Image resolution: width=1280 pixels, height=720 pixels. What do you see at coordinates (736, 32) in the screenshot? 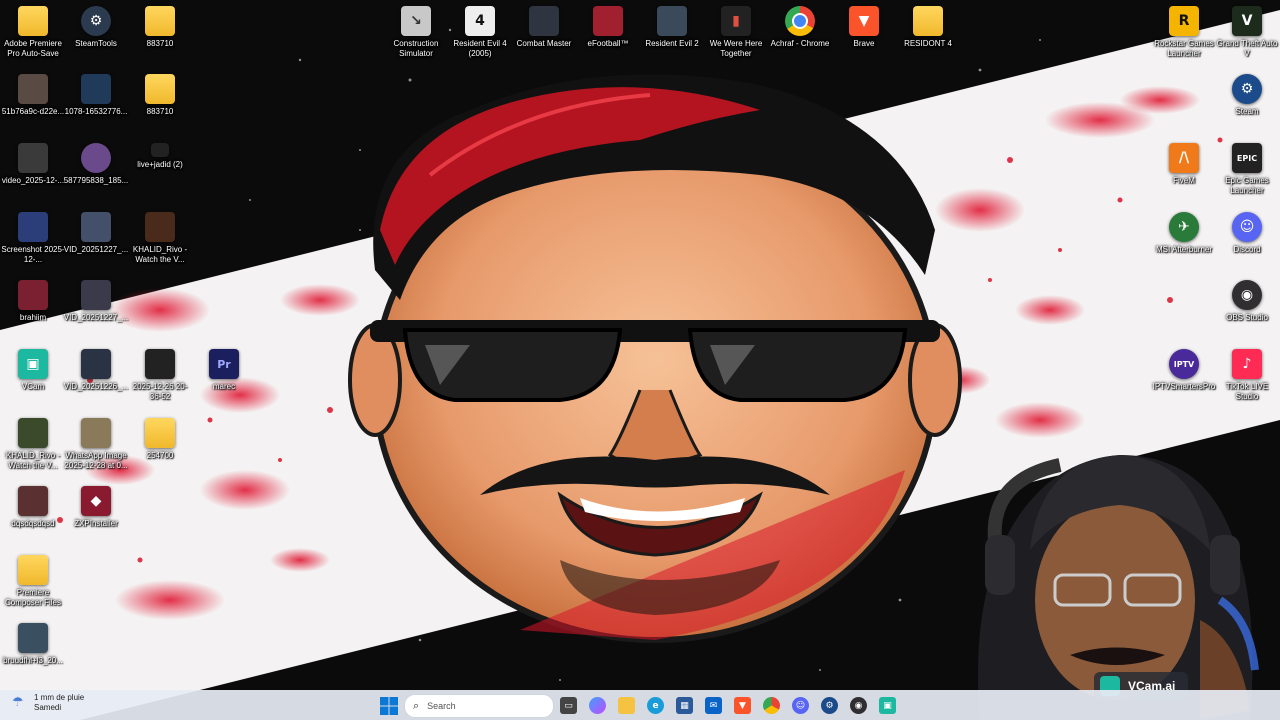
I see `desktop-icon-we-were-here-together: ▮ We Were Here Together` at bounding box center [736, 32].